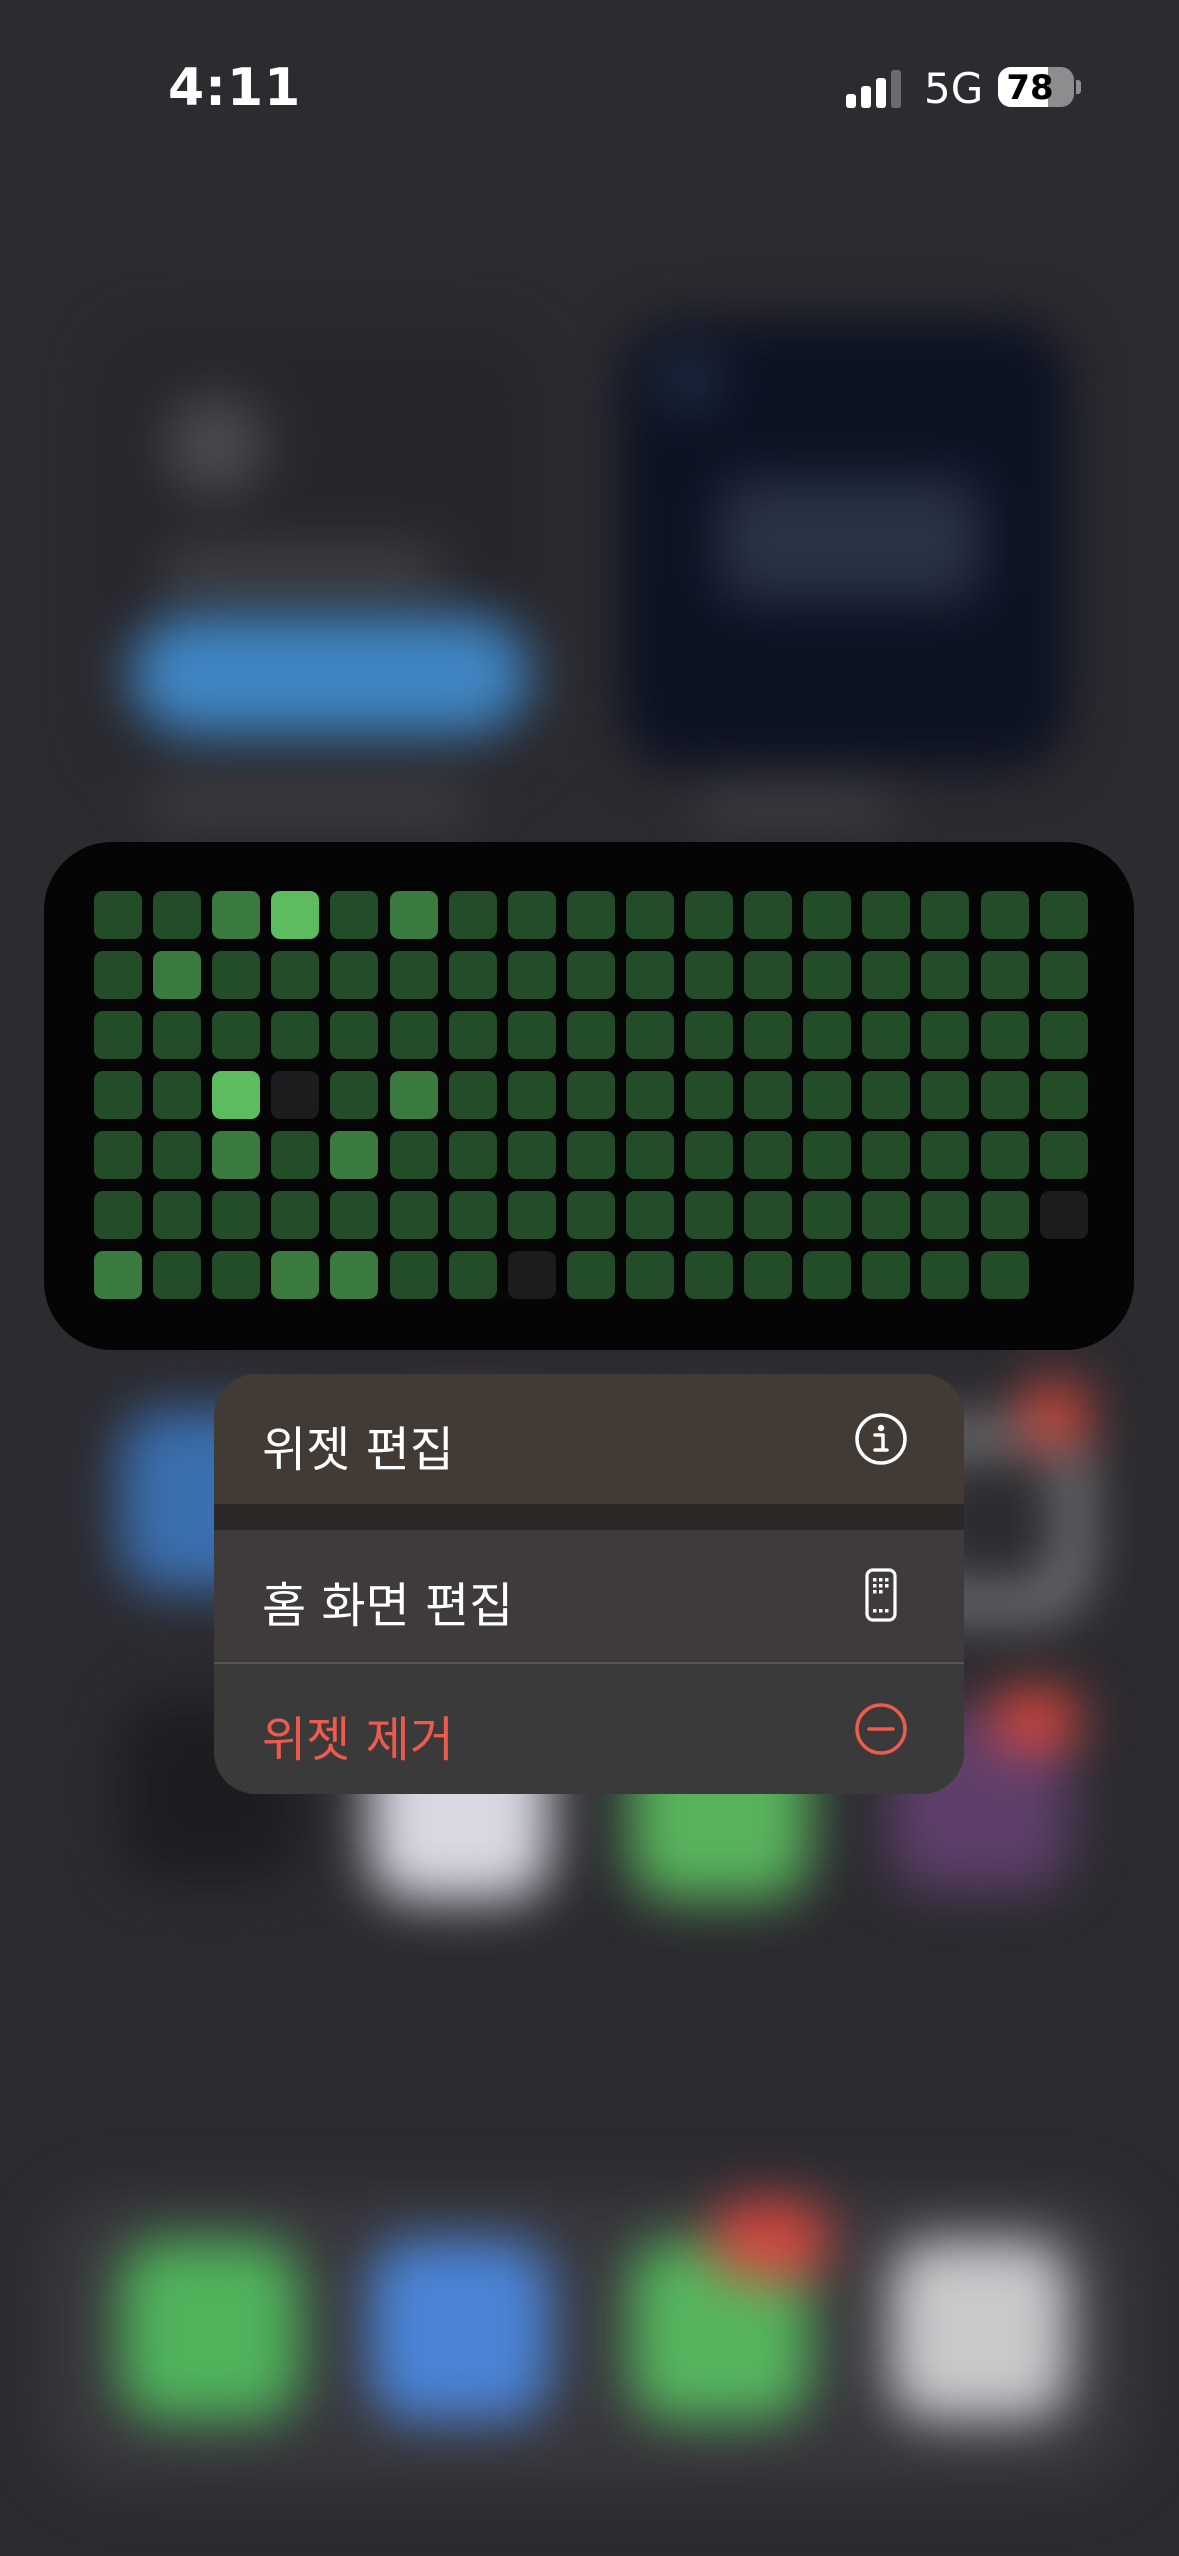  Describe the element at coordinates (358, 1740) in the screenshot. I see `remove-widget-label: 위젯 제거` at that location.